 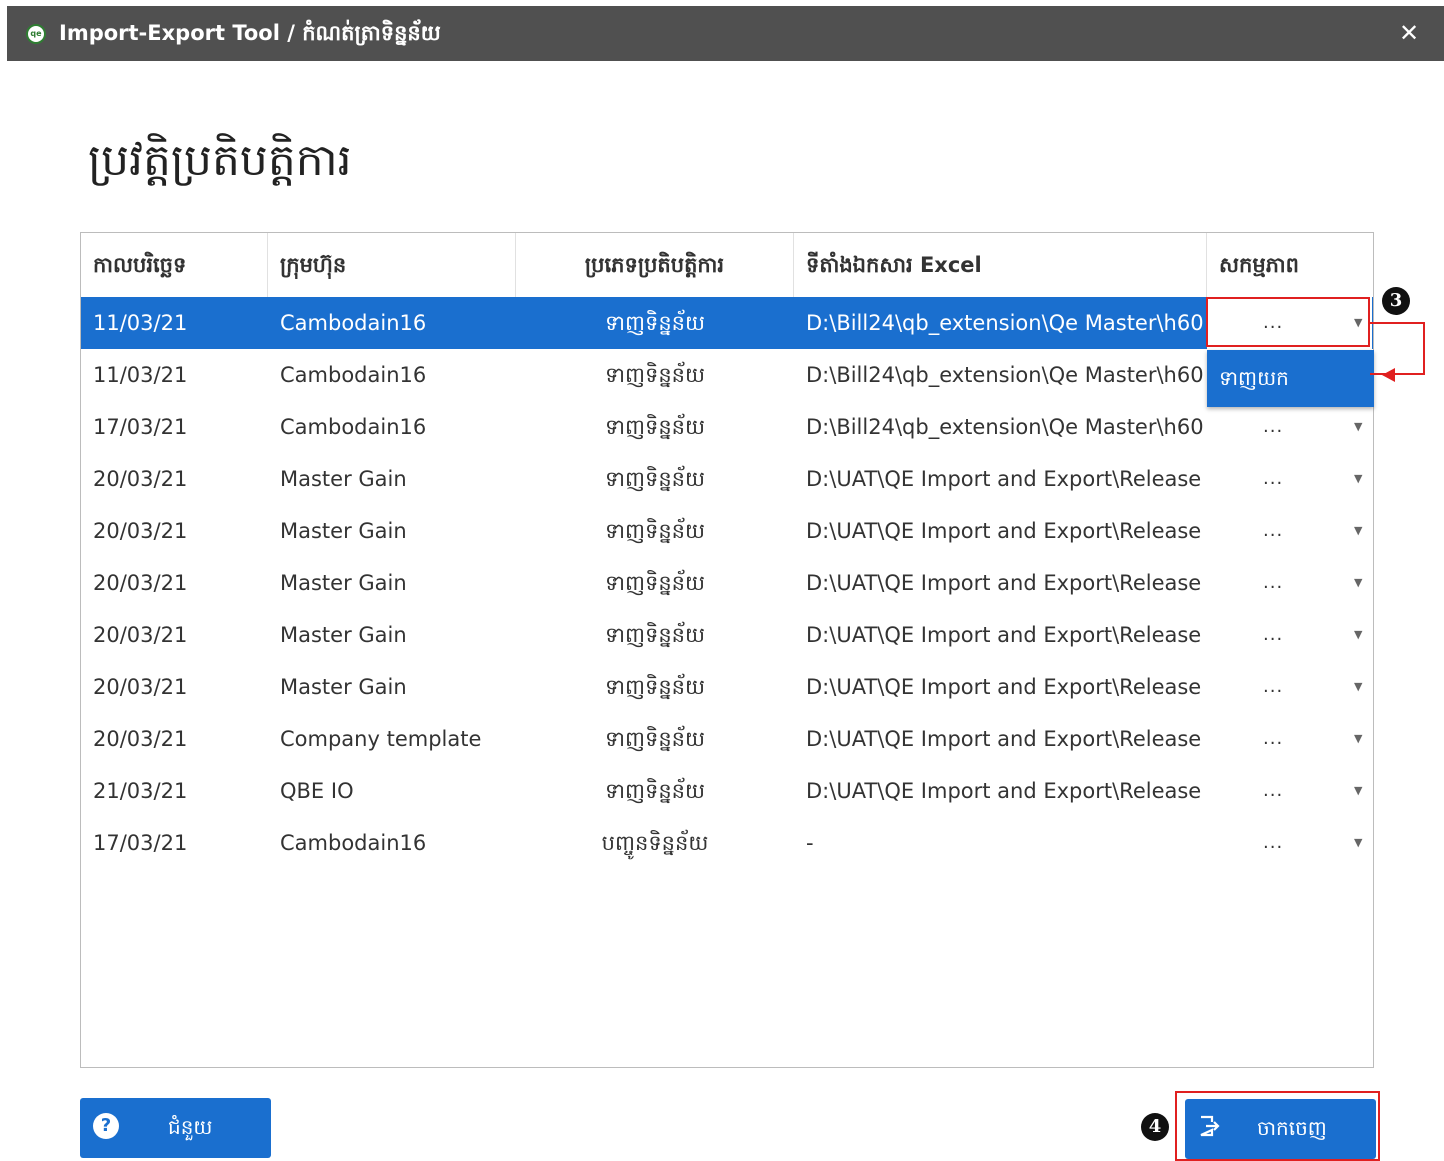 I want to click on exit-icon, so click(x=1210, y=1126).